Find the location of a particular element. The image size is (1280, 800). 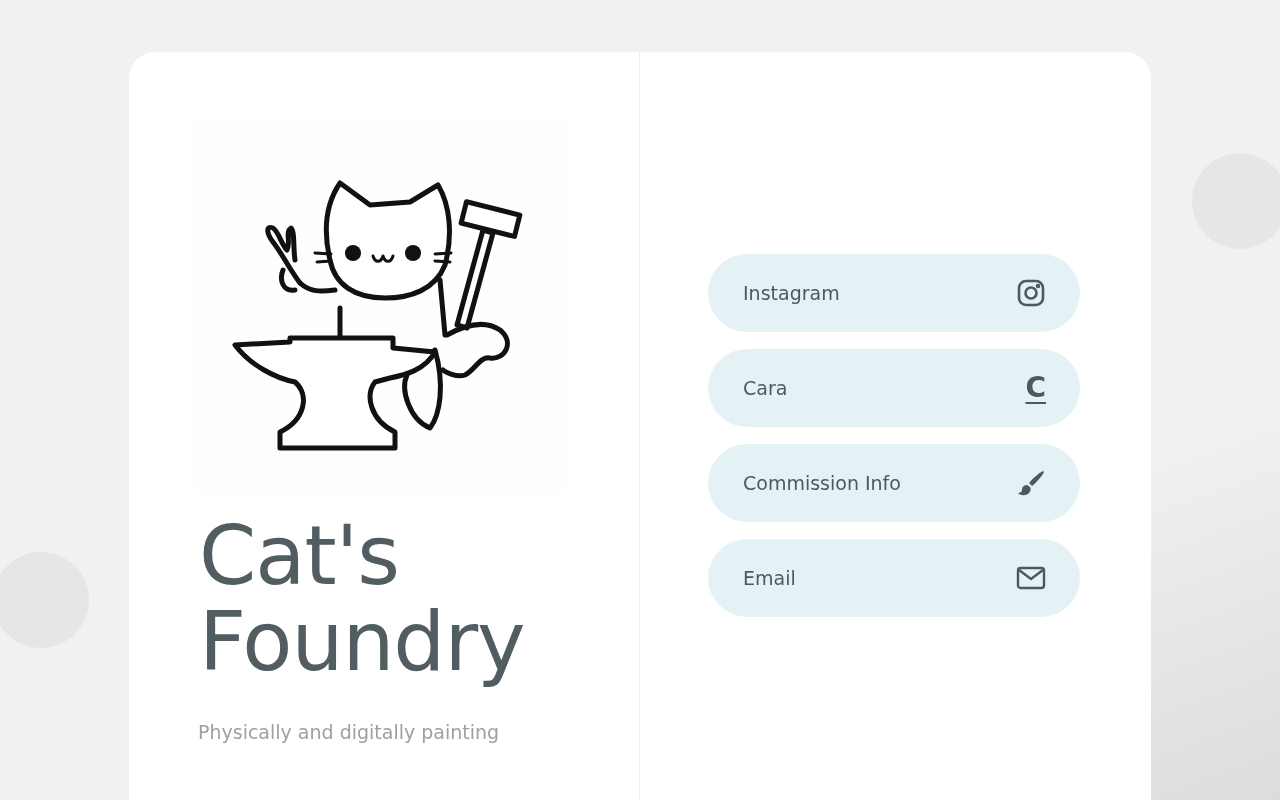

camera-icon is located at coordinates (1031, 293).